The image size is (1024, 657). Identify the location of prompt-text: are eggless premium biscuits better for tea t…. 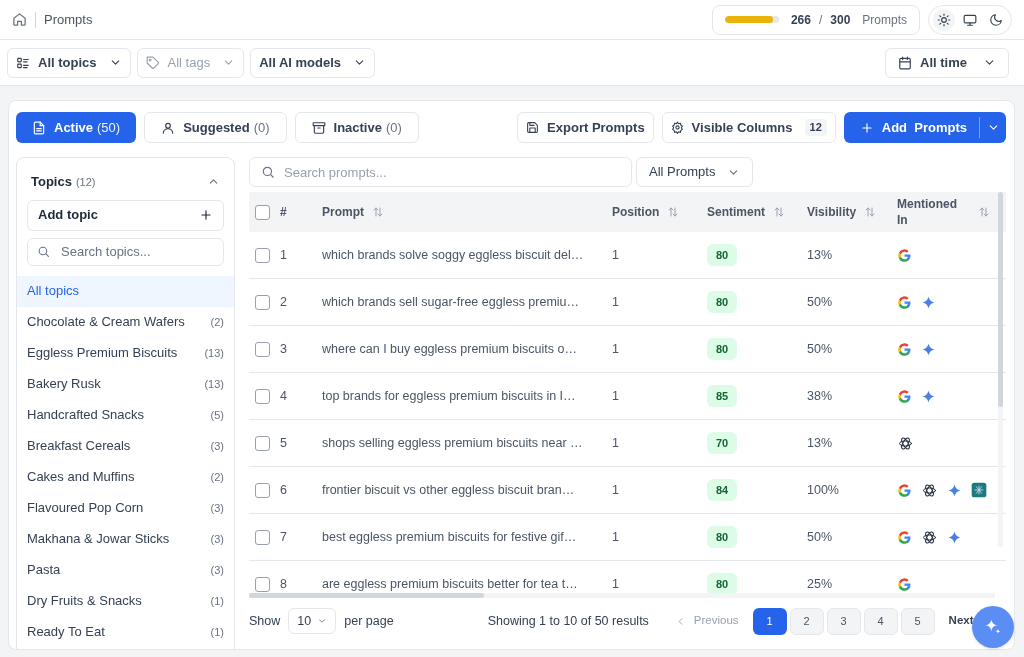
(450, 583).